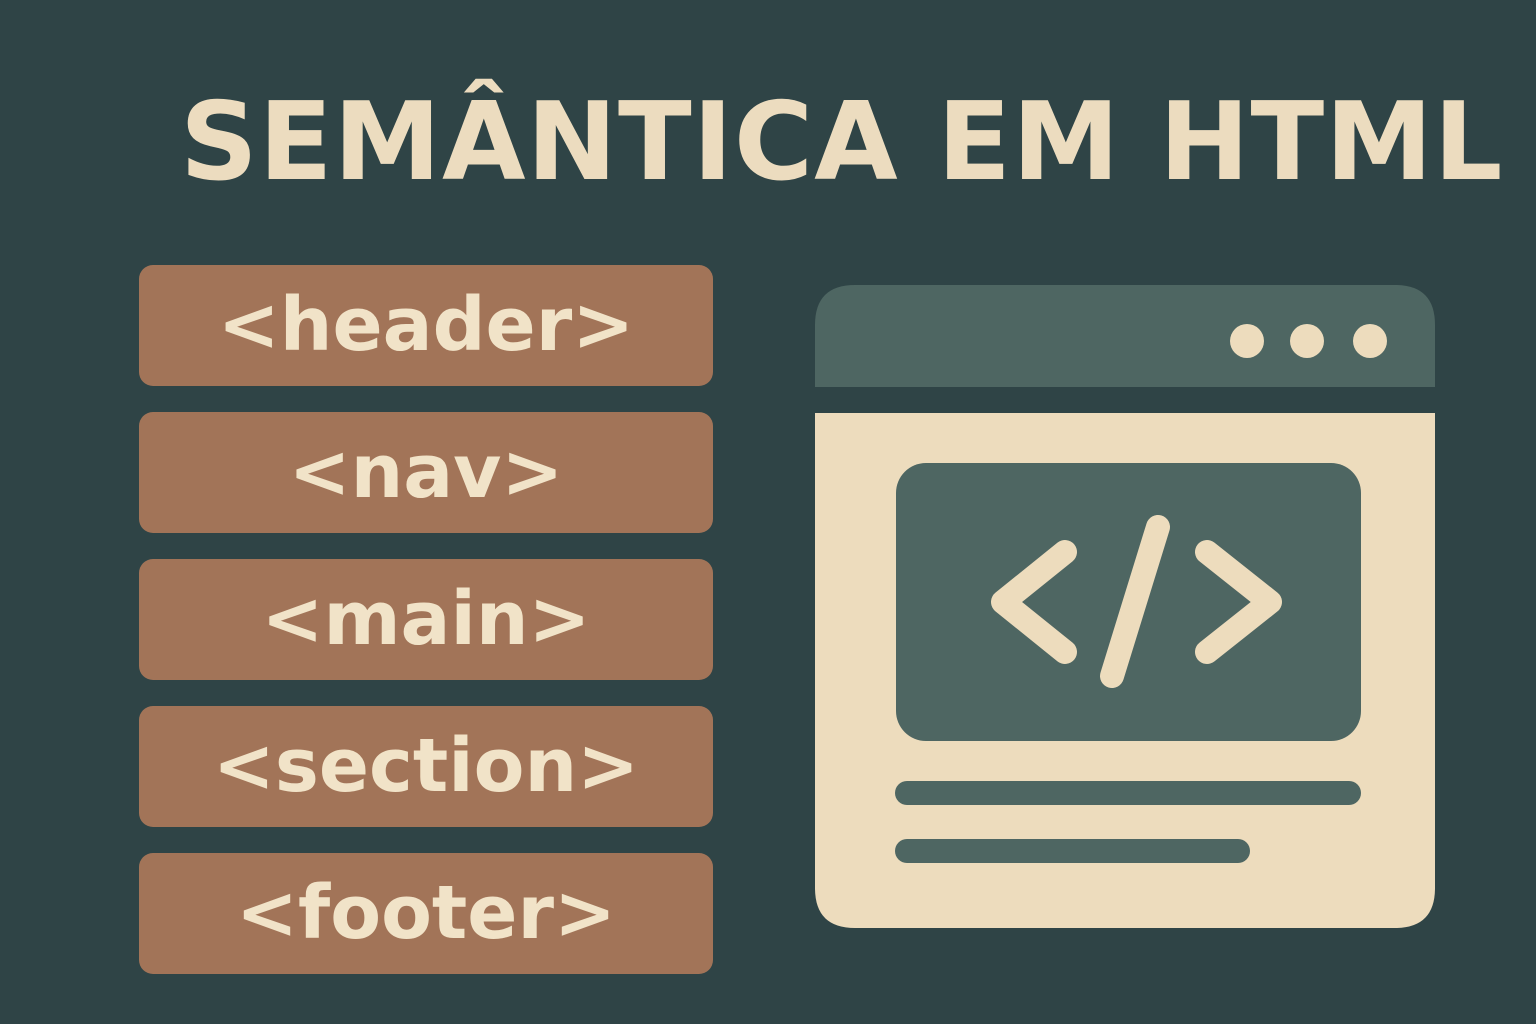  Describe the element at coordinates (842, 142) in the screenshot. I see `page-title: SEMÂNTICA EM HTML` at that location.